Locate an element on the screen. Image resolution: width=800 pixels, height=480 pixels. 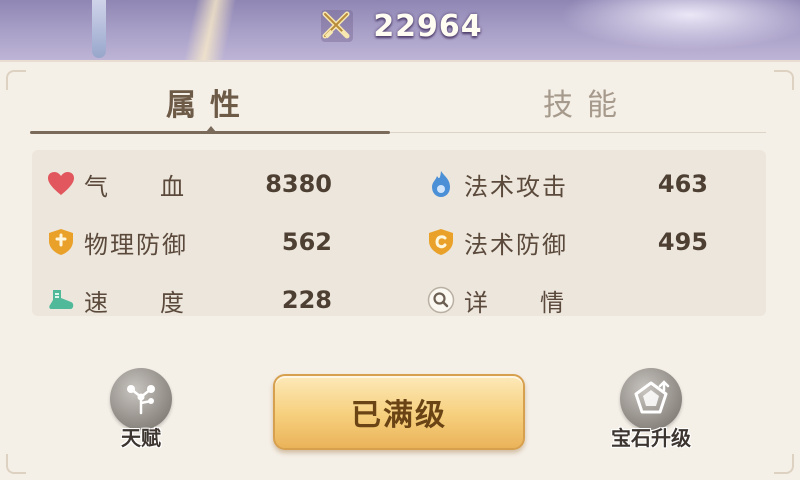
shield-icon is located at coordinates (61, 242).